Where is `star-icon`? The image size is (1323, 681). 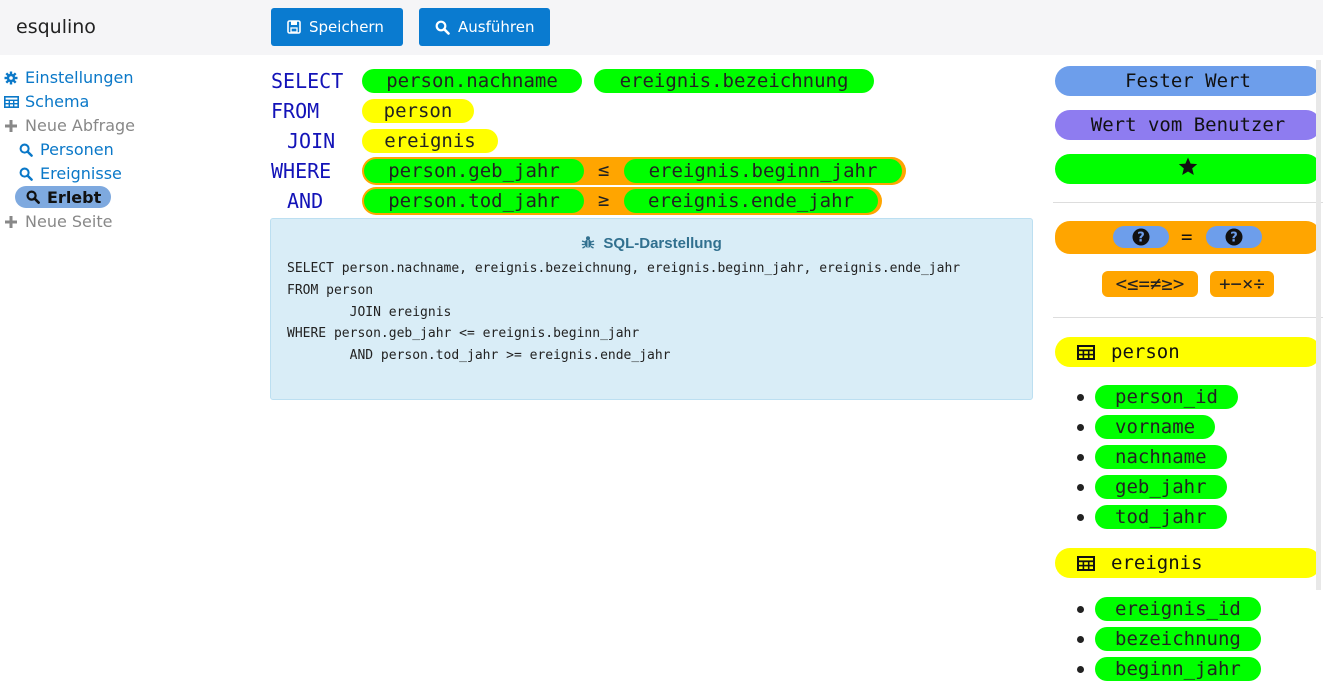
star-icon is located at coordinates (1188, 169).